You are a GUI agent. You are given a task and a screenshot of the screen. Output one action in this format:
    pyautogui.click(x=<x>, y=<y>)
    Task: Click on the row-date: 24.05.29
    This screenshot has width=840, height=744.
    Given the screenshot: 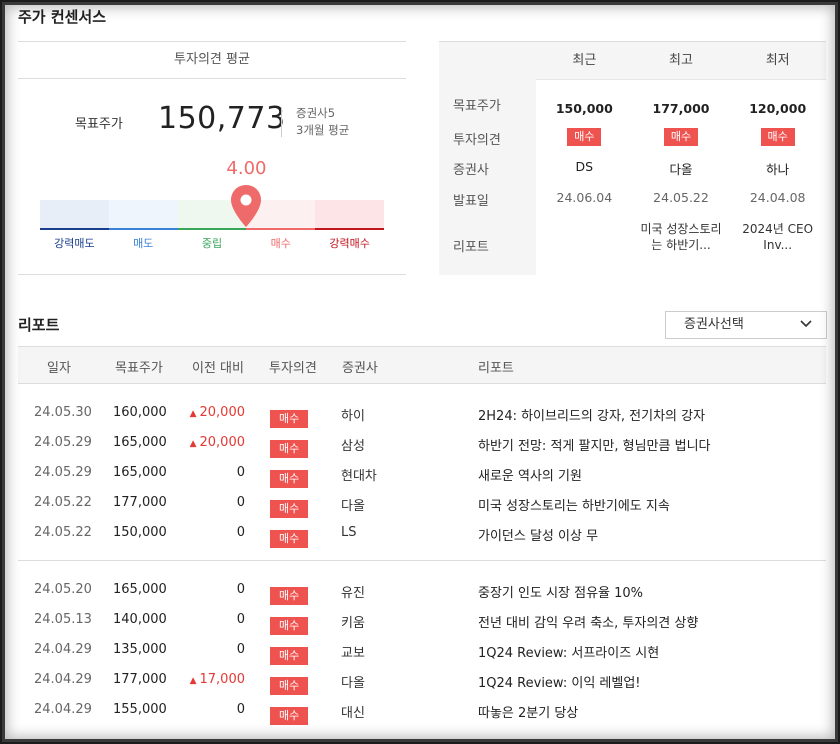 What is the action you would take?
    pyautogui.click(x=63, y=442)
    